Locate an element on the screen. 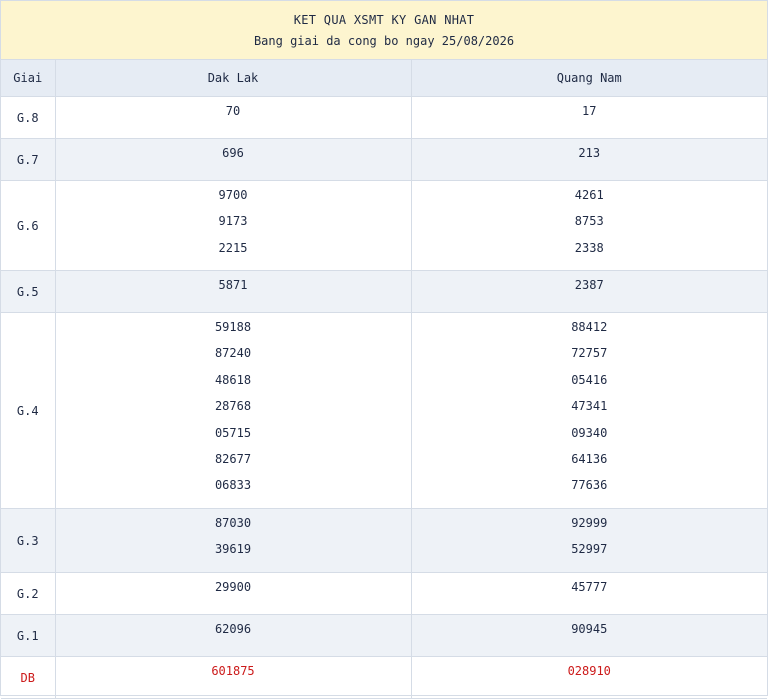  result-number: 28768 is located at coordinates (233, 406).